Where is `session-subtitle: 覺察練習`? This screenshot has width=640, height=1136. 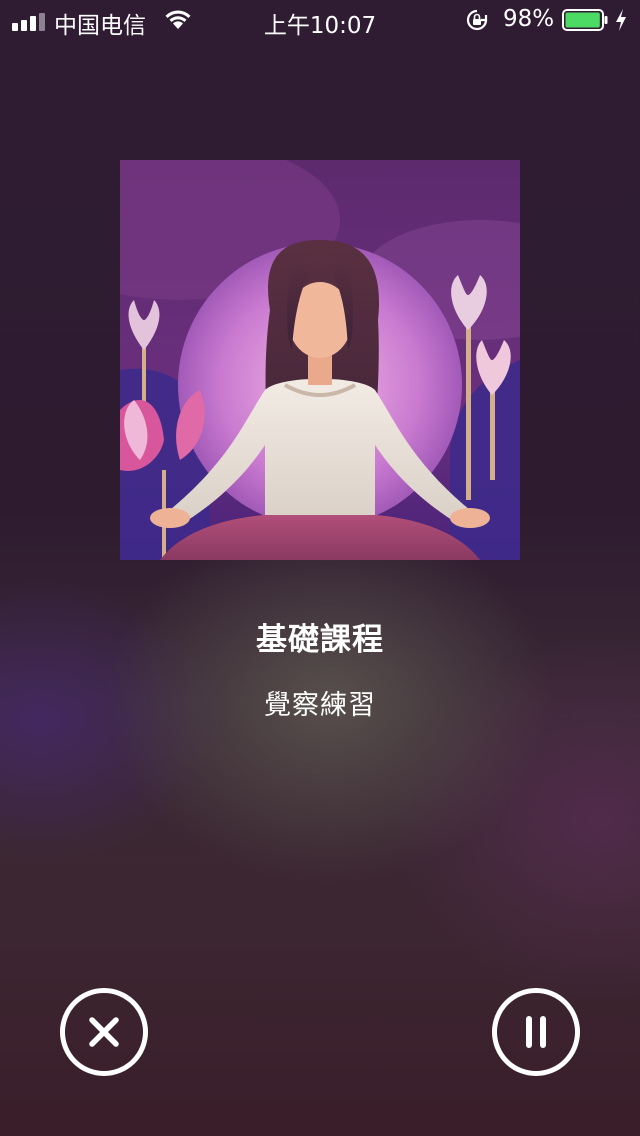 session-subtitle: 覺察練習 is located at coordinates (320, 705).